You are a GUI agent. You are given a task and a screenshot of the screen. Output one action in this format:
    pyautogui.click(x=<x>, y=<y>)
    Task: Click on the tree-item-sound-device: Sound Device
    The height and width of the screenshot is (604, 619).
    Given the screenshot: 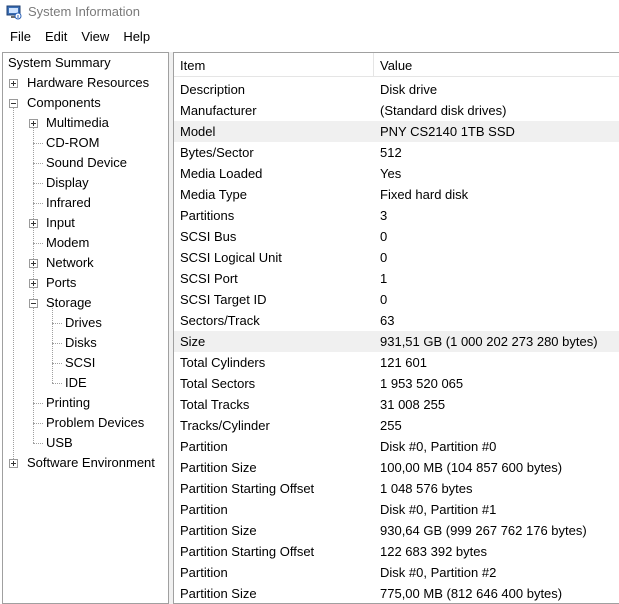 What is the action you would take?
    pyautogui.click(x=86, y=163)
    